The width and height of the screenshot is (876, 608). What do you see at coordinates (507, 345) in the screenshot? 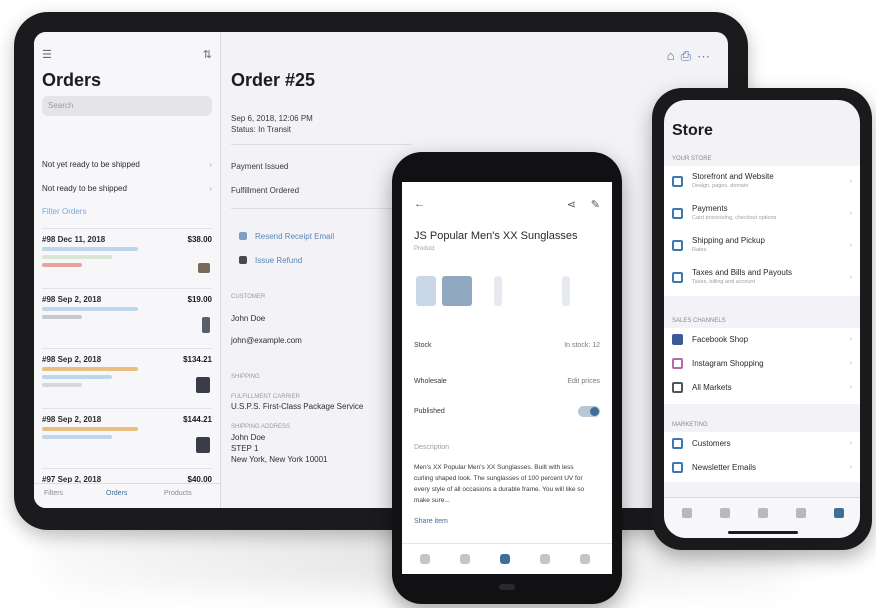
I see `stock-row: Stock In stock: 12` at bounding box center [507, 345].